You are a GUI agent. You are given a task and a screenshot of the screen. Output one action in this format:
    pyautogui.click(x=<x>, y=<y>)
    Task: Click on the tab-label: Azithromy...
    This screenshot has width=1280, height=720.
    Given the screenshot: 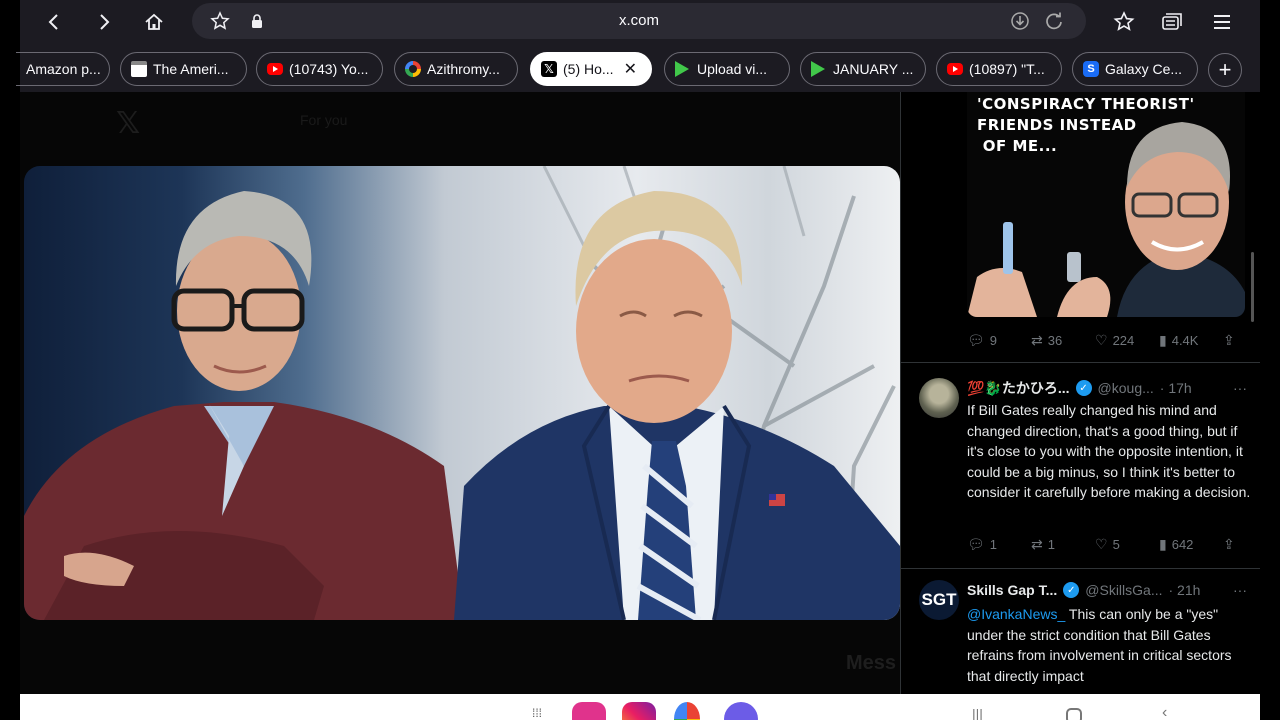 What is the action you would take?
    pyautogui.click(x=463, y=69)
    